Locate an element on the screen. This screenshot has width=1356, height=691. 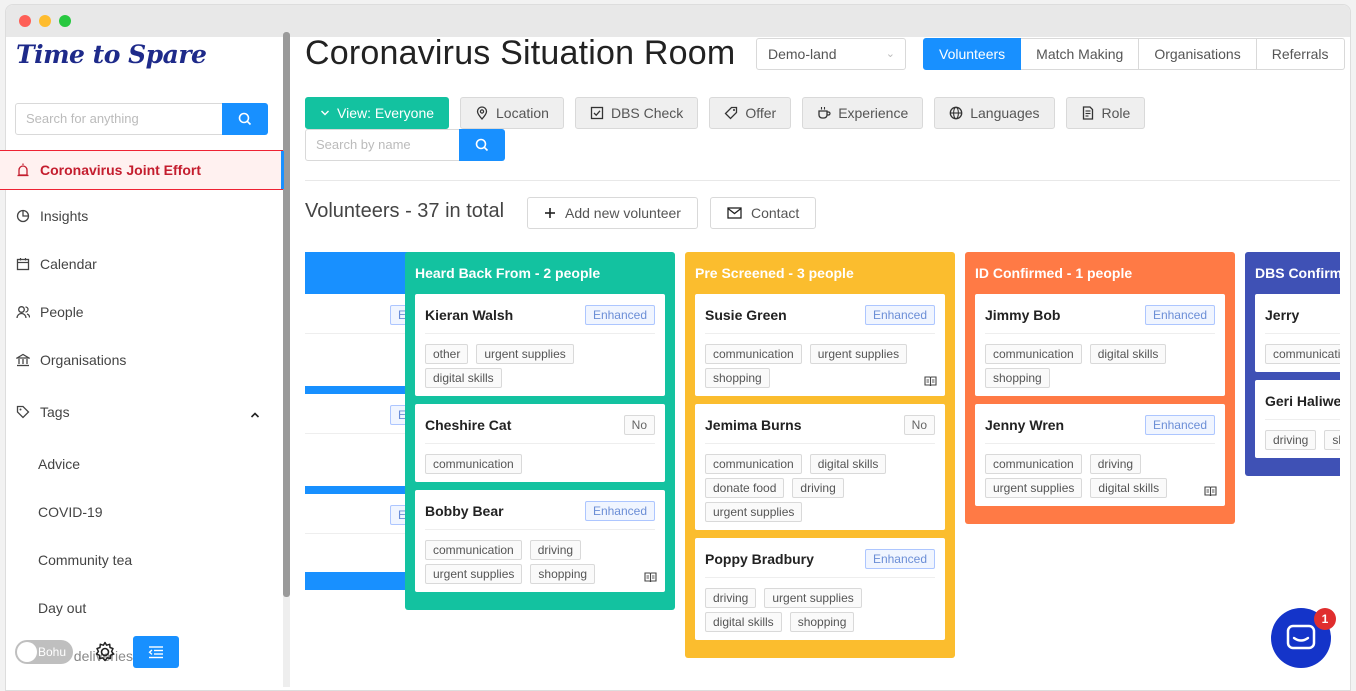
volunteer-card: Geri Haliwell driving shopping is located at coordinates (1297, 419).